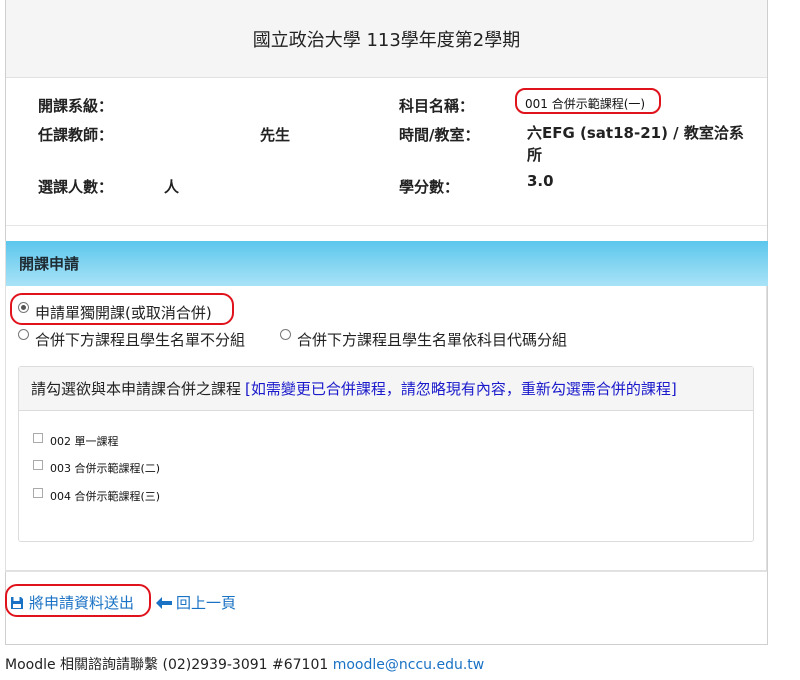  I want to click on apply-panel-heading: 開課申請, so click(387, 263).